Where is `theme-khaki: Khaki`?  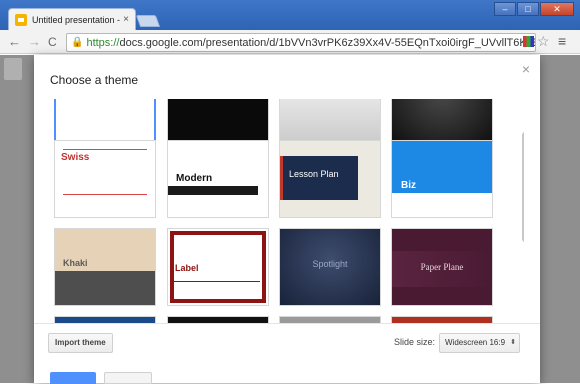
theme-khaki: Khaki is located at coordinates (105, 267).